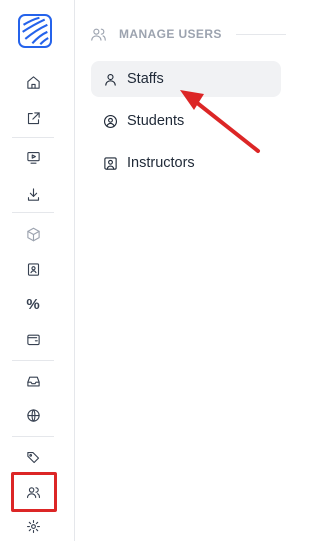 The width and height of the screenshot is (320, 541). I want to click on rail-discounts-button: %, so click(33, 304).